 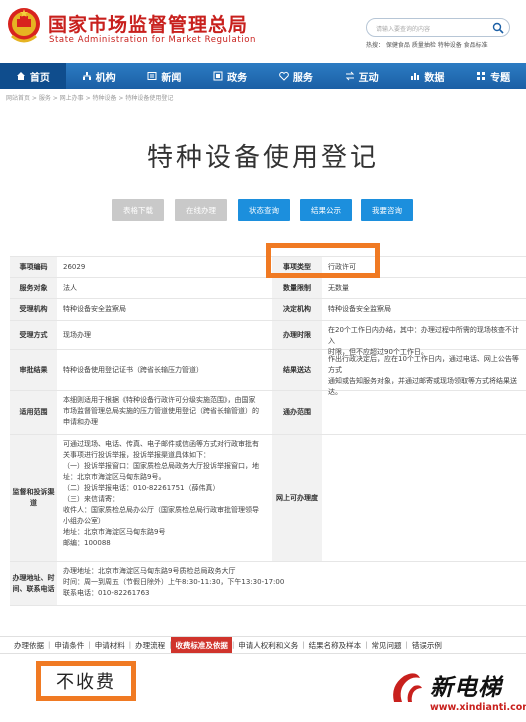 What do you see at coordinates (387, 645) in the screenshot?
I see `tab-faq: 常见问题` at bounding box center [387, 645].